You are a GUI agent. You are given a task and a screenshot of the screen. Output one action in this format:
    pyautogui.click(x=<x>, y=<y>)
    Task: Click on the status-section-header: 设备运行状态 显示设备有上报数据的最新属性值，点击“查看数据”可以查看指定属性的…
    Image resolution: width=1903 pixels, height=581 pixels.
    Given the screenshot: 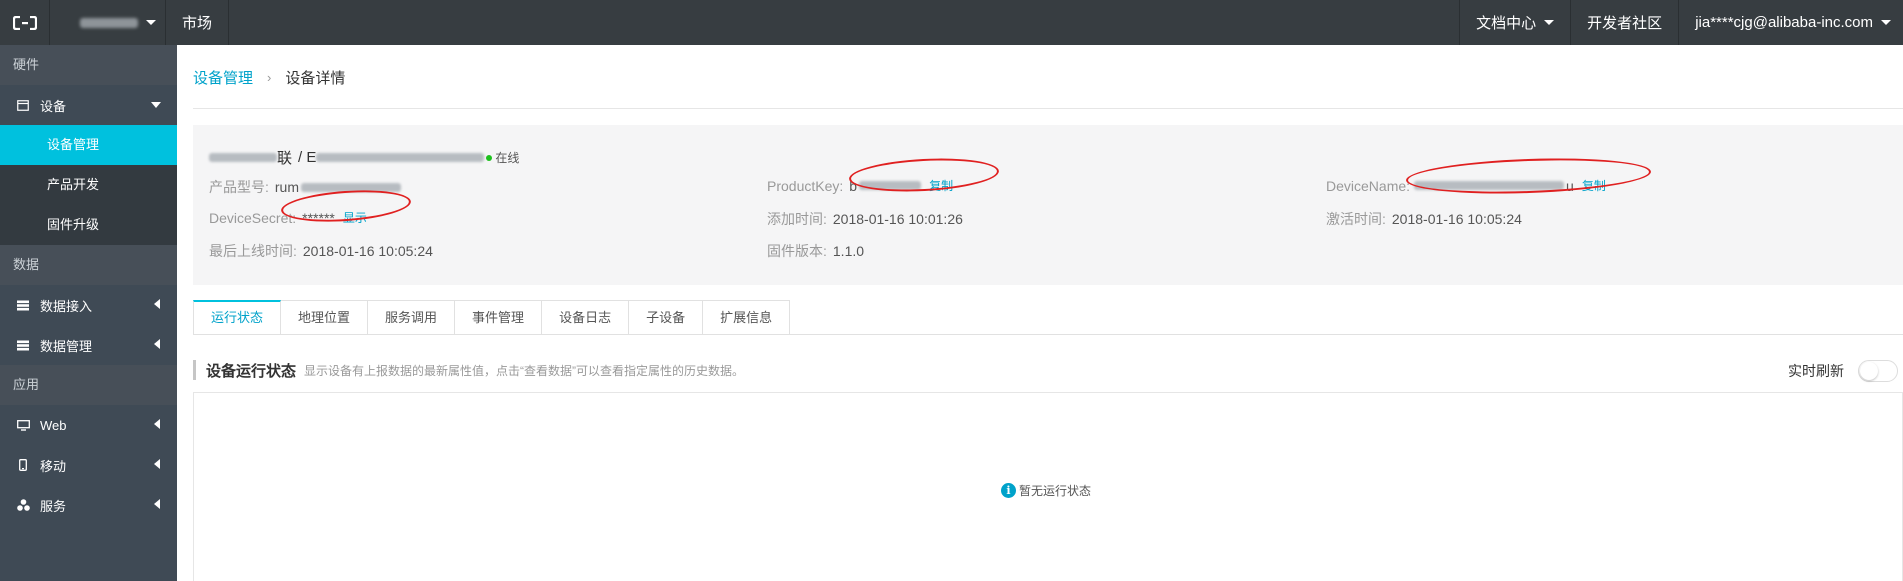 What is the action you would take?
    pyautogui.click(x=468, y=370)
    